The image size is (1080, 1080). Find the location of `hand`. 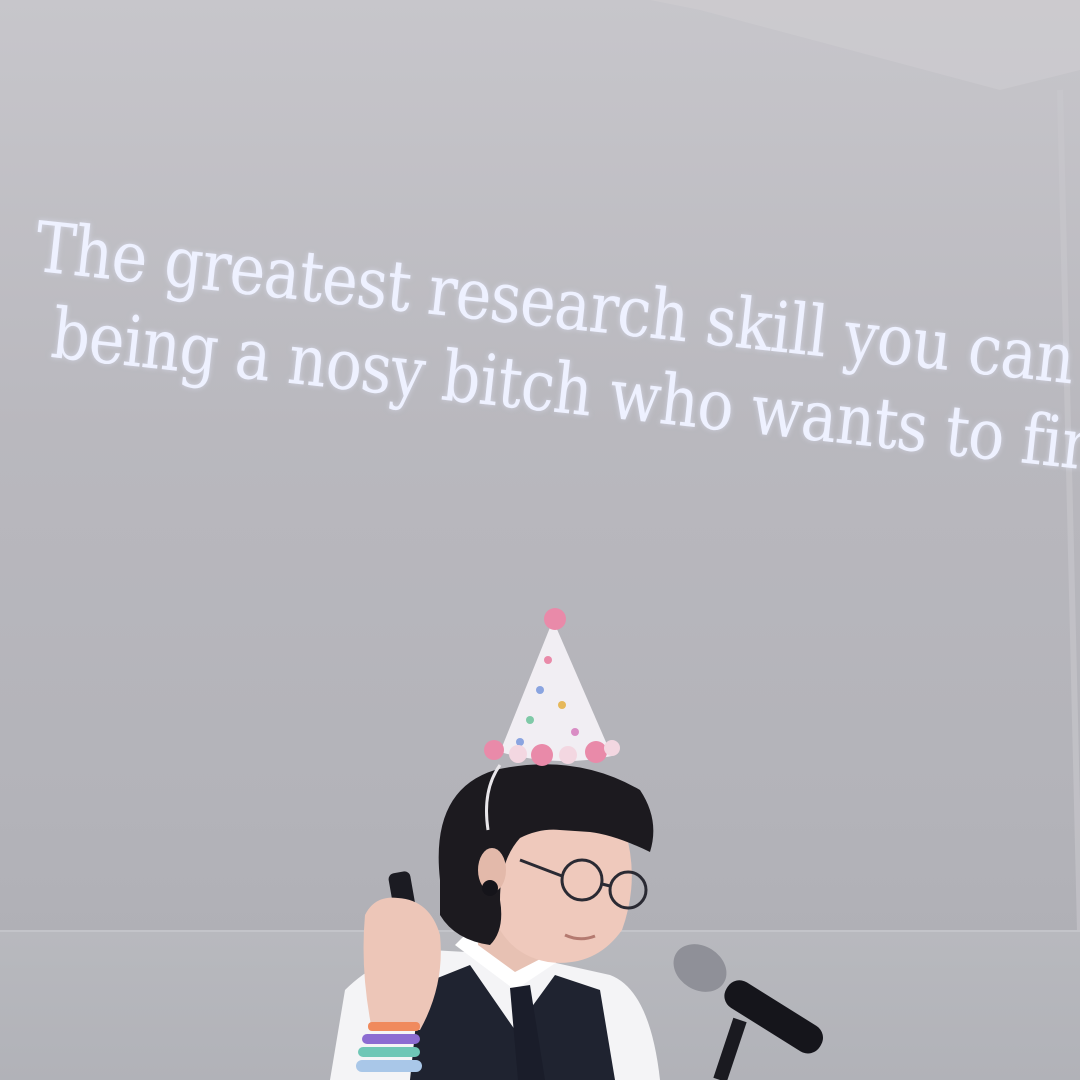

hand is located at coordinates (402, 963).